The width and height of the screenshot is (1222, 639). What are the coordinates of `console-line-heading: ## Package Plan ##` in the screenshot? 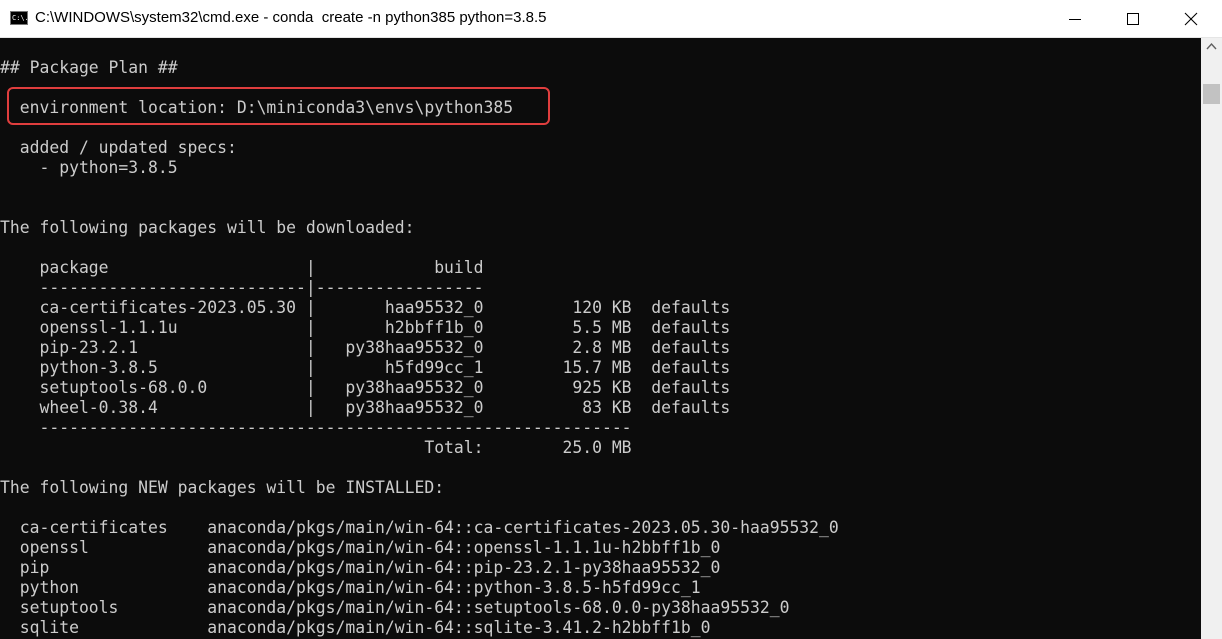 It's located at (89, 67).